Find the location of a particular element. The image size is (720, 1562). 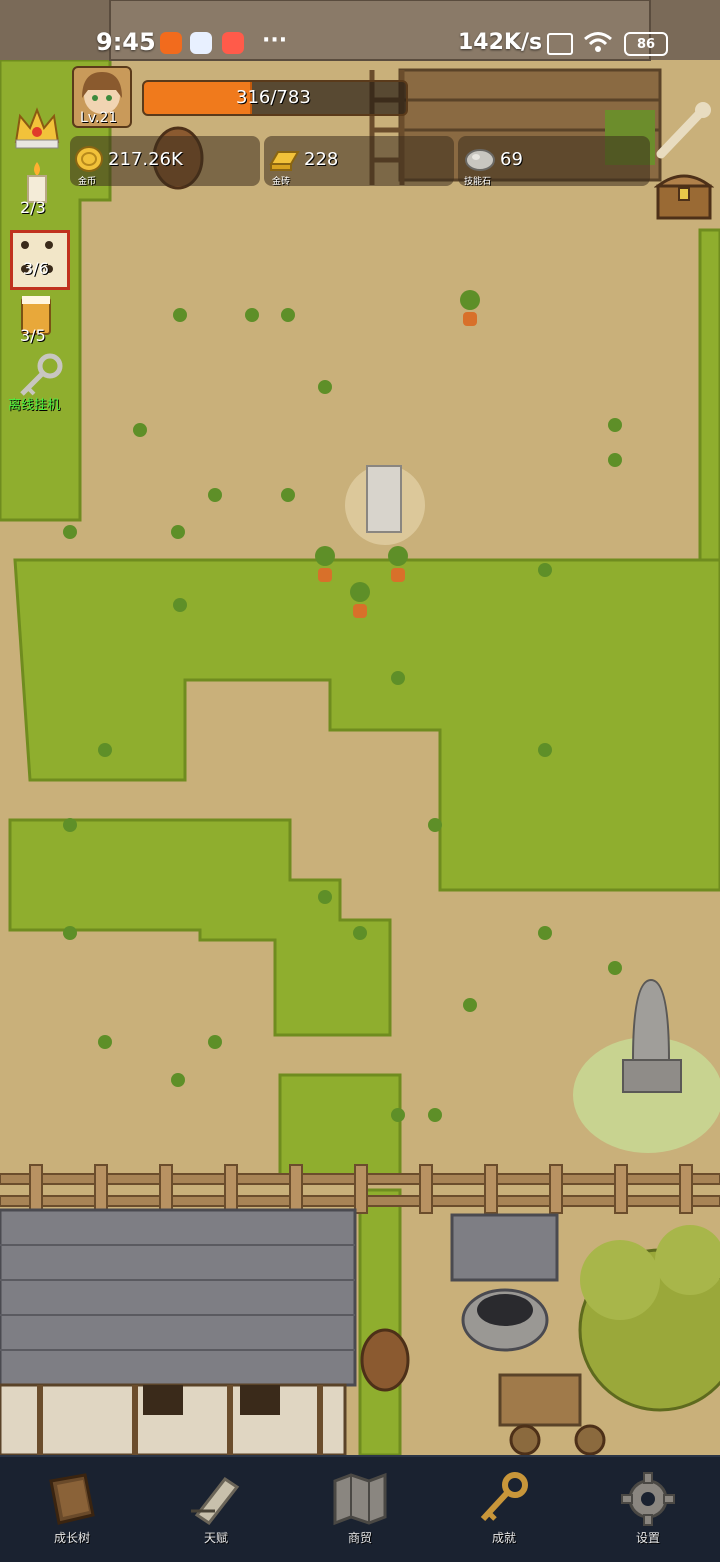

ale-count: 3/5 is located at coordinates (33, 335).